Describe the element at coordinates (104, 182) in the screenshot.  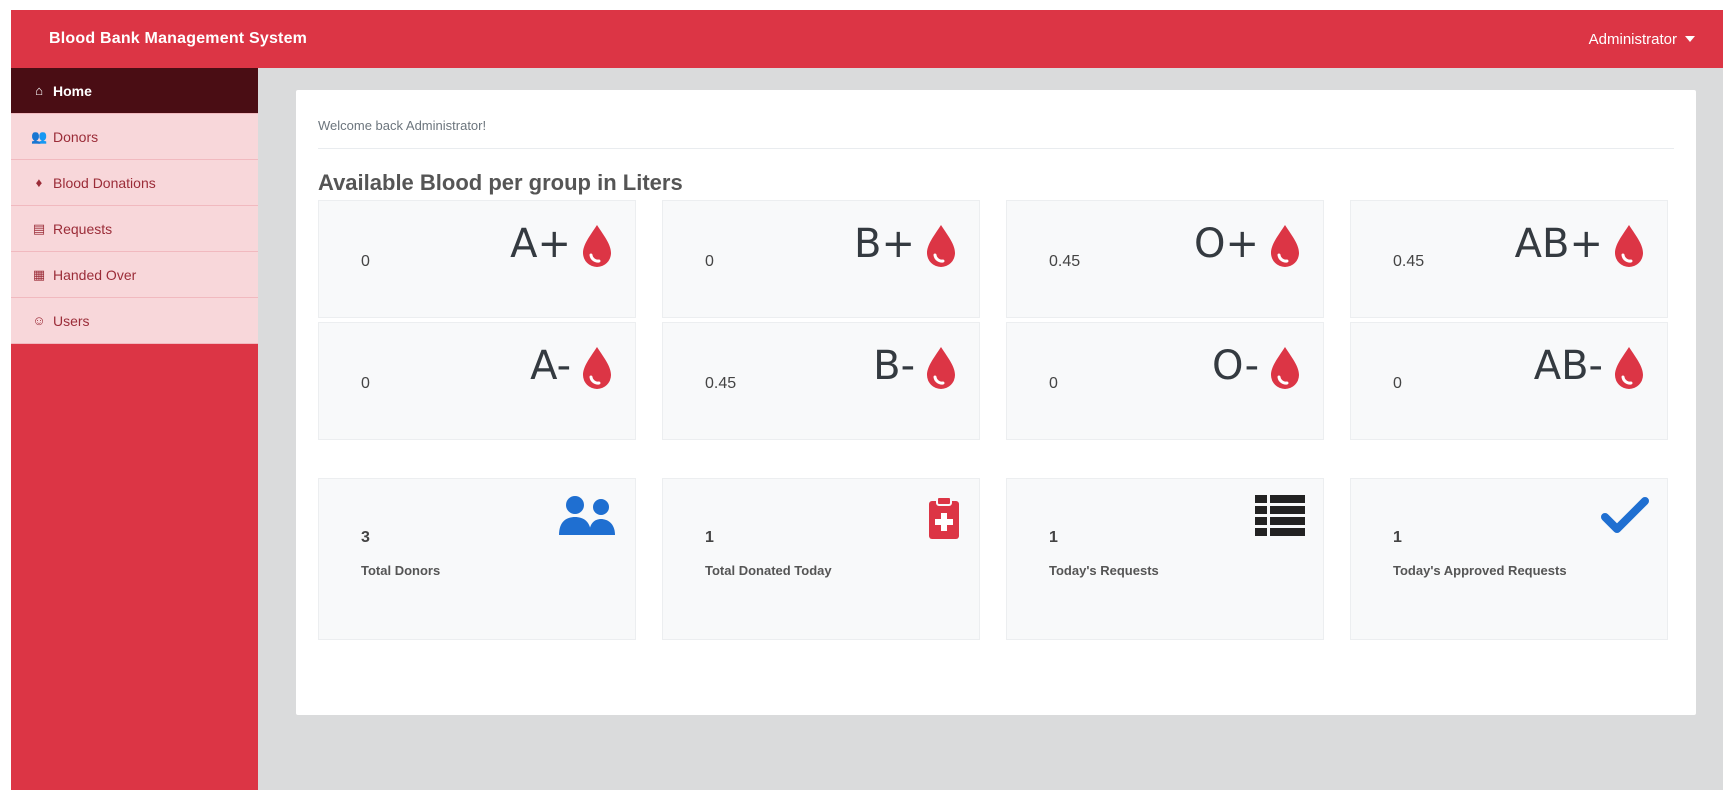
I see `sidebar-item-label: Blood Donations` at that location.